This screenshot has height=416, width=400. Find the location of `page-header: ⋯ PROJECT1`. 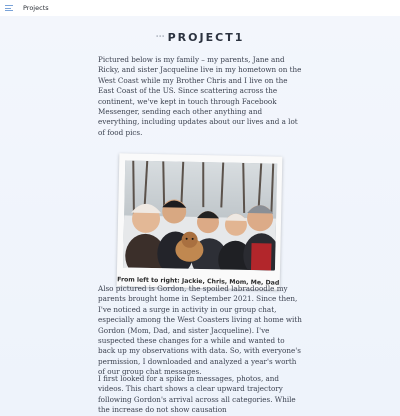

page-header: ⋯ PROJECT1 is located at coordinates (200, 37).